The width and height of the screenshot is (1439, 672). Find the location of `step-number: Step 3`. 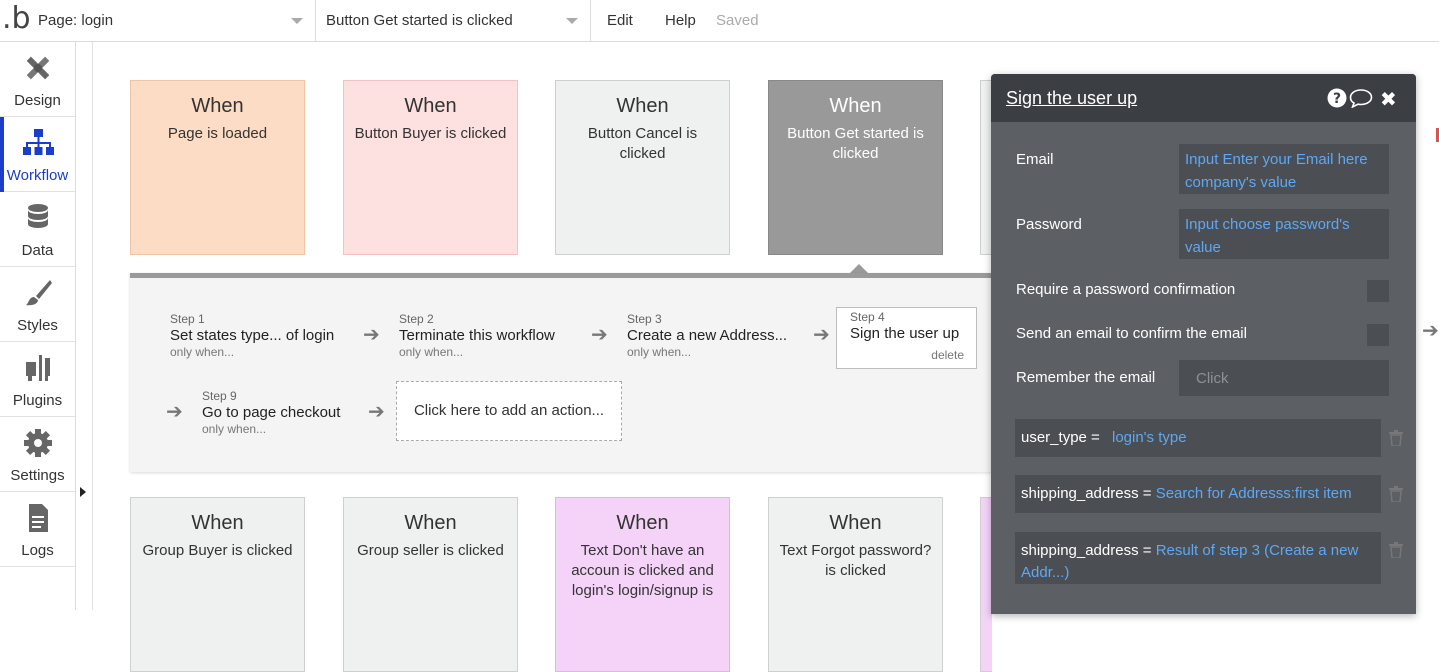

step-number: Step 3 is located at coordinates (644, 319).